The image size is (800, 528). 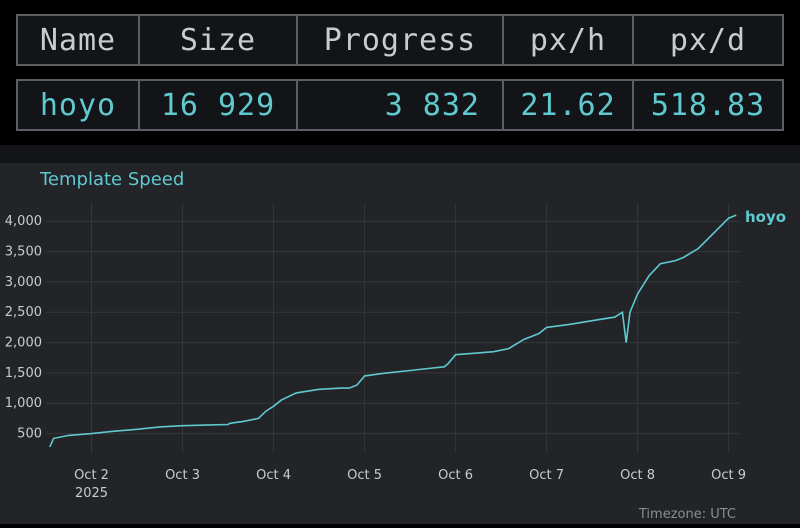 I want to click on cell-px-per-hour: 21.62, so click(x=568, y=105).